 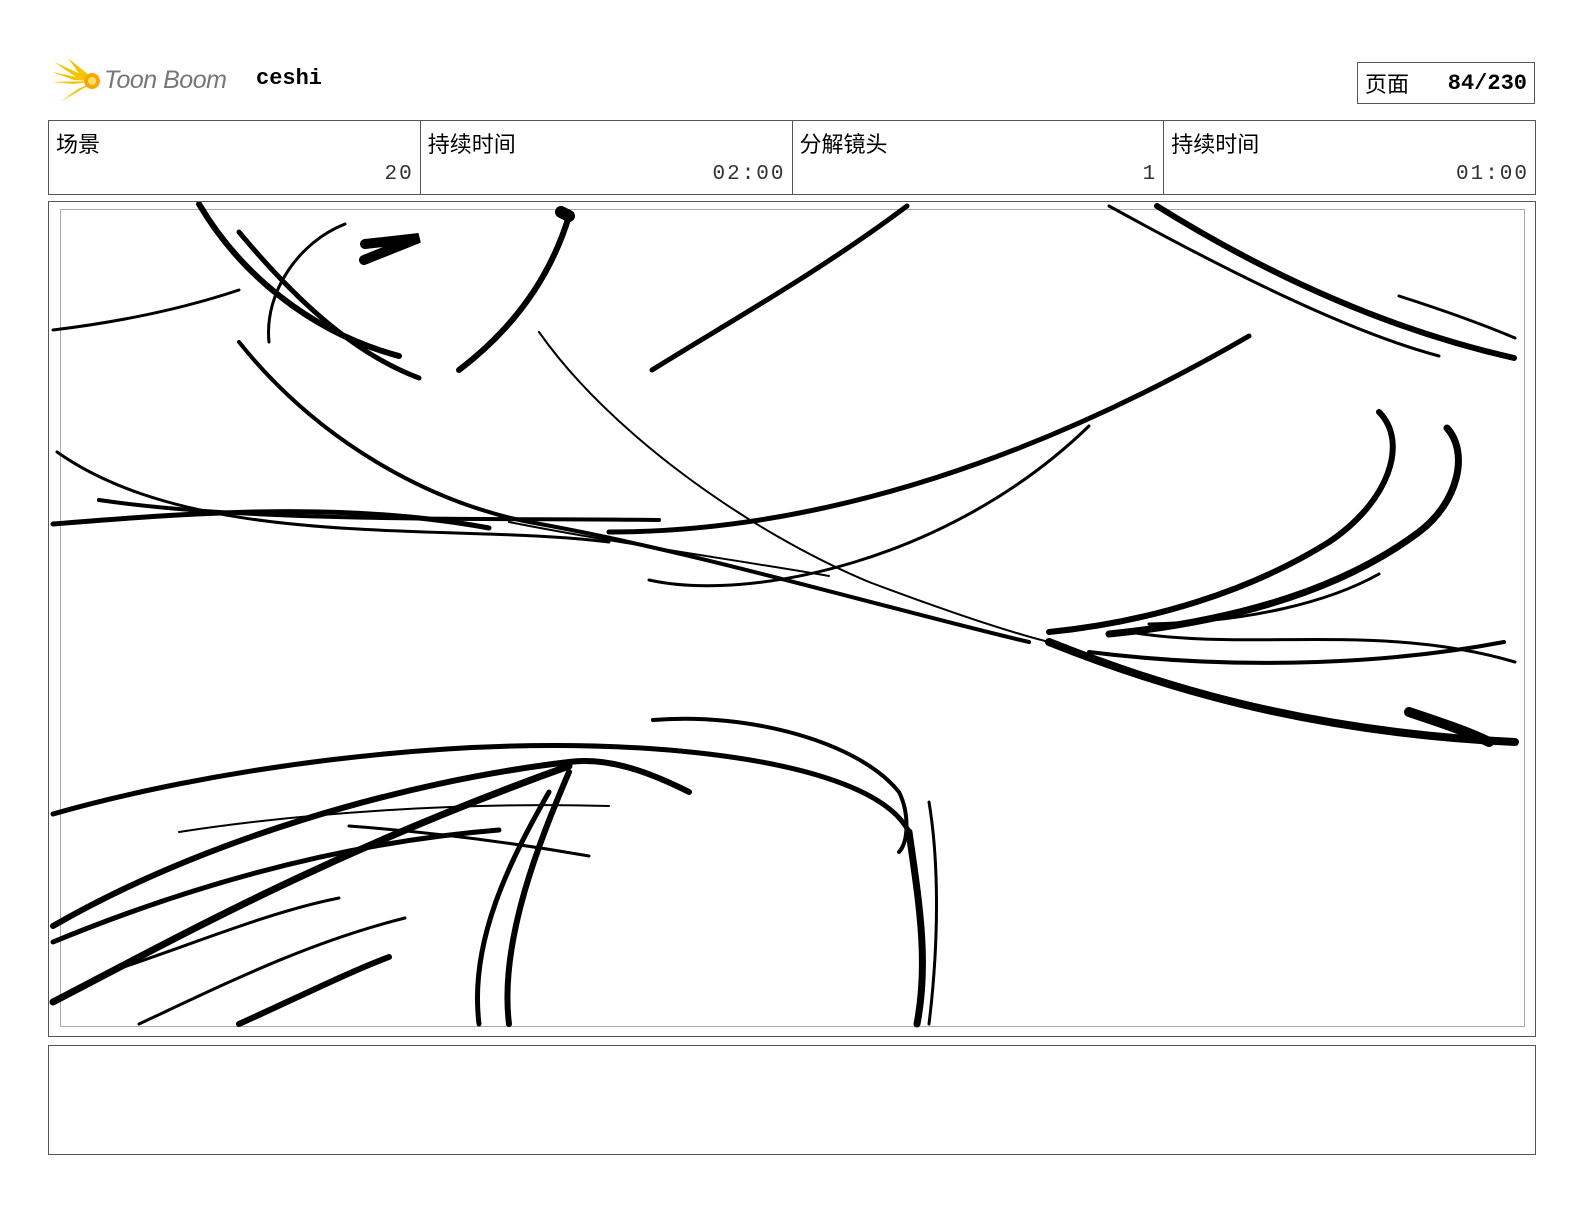 What do you see at coordinates (1446, 83) in the screenshot?
I see `page-indicator: 页面 84/230` at bounding box center [1446, 83].